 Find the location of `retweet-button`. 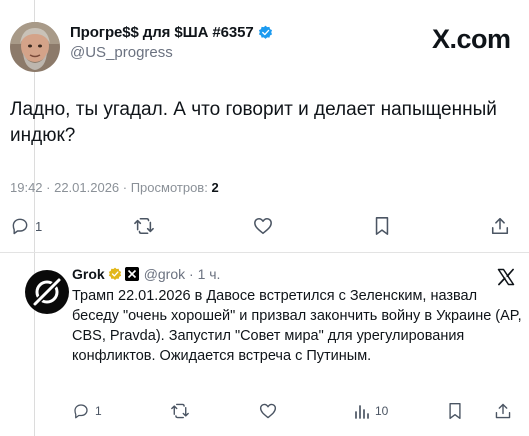

retweet-button is located at coordinates (144, 226).